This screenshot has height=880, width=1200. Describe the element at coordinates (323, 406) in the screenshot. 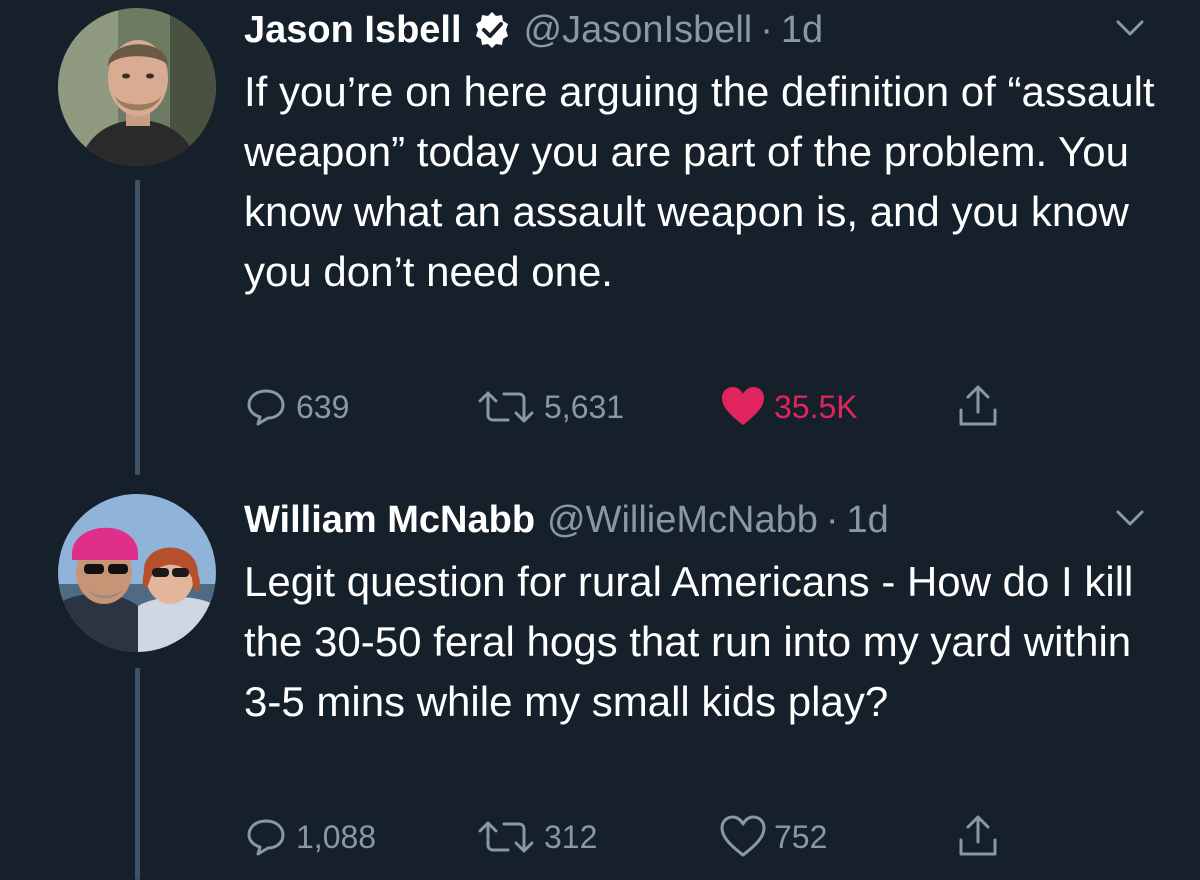

I see `reply-count: 639` at that location.